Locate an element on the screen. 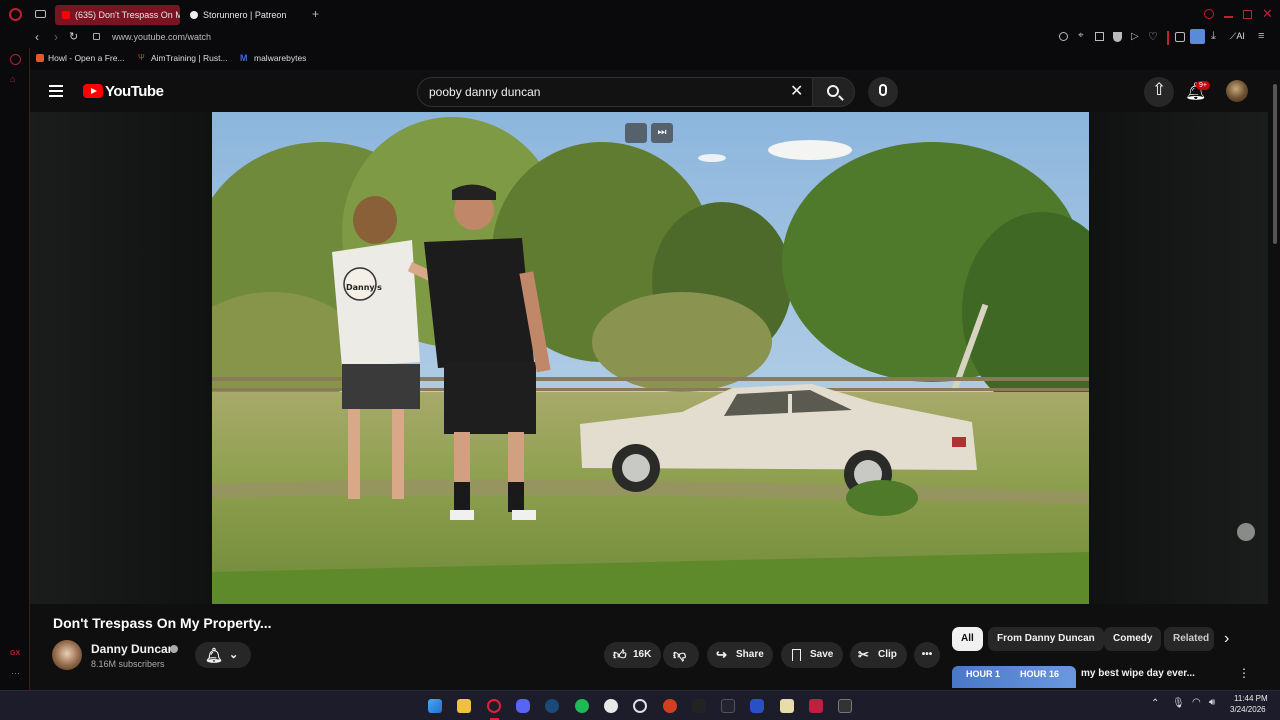  game-app-icon is located at coordinates (816, 706).